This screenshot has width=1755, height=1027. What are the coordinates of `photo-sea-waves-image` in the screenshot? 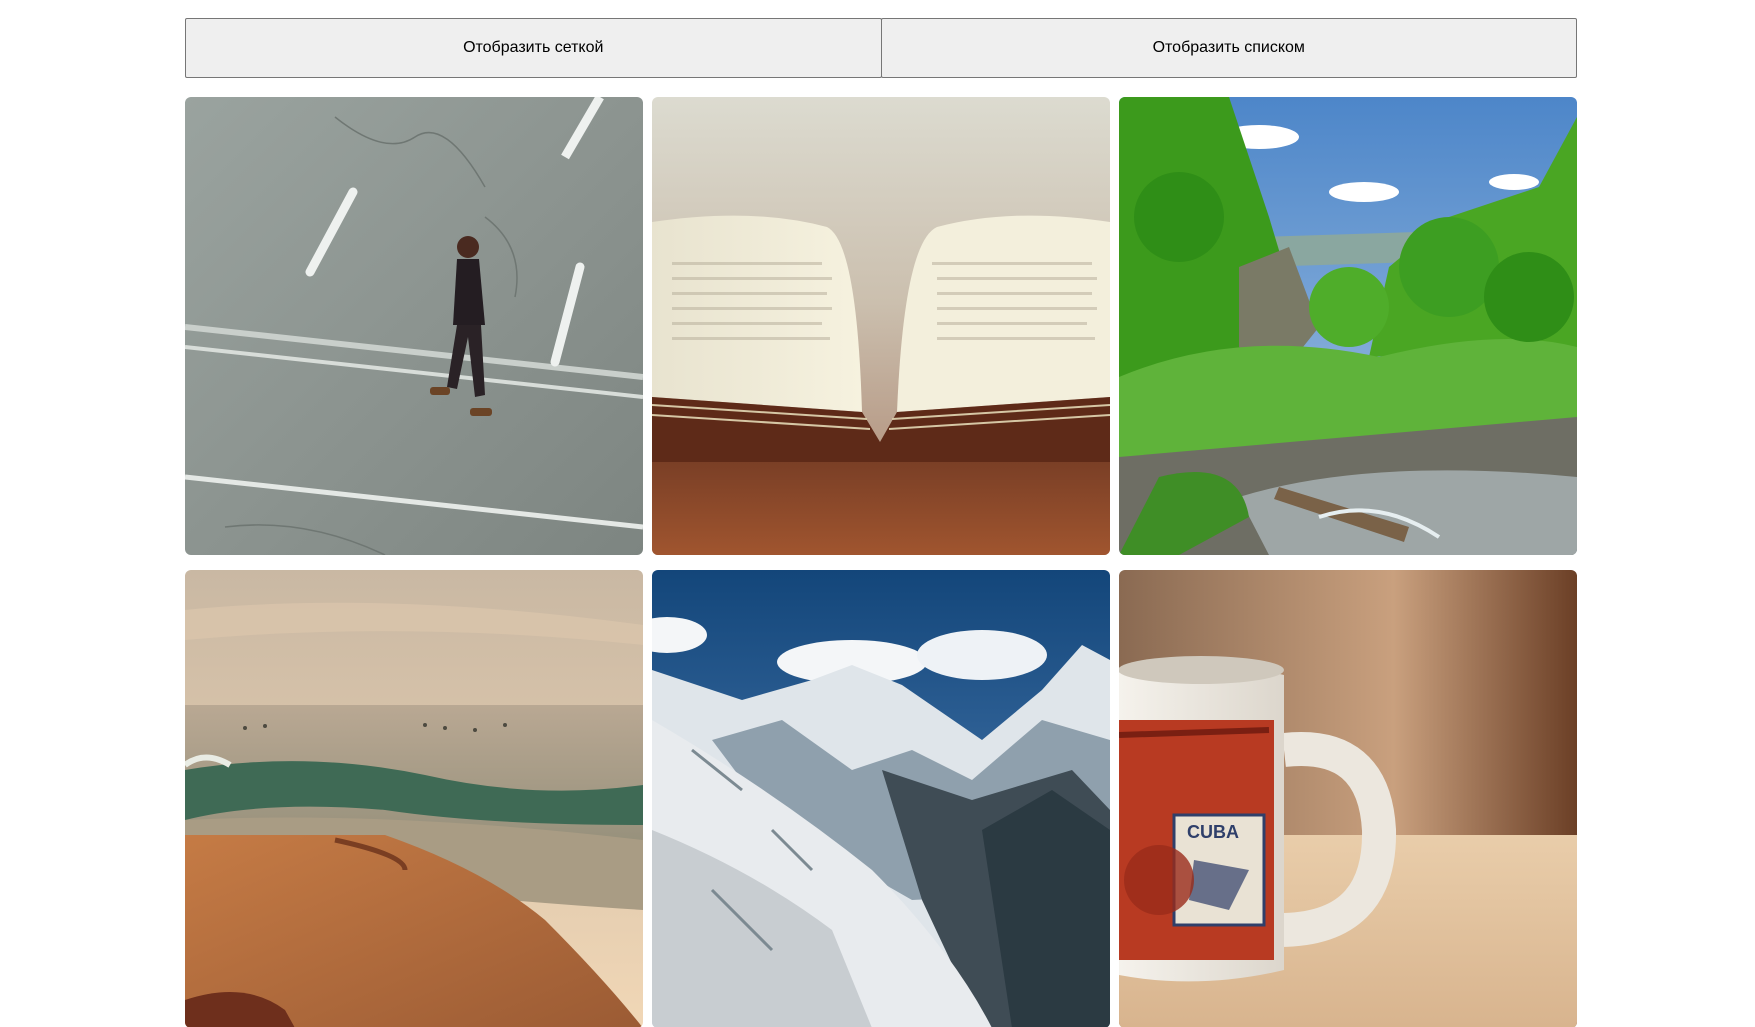 It's located at (414, 798).